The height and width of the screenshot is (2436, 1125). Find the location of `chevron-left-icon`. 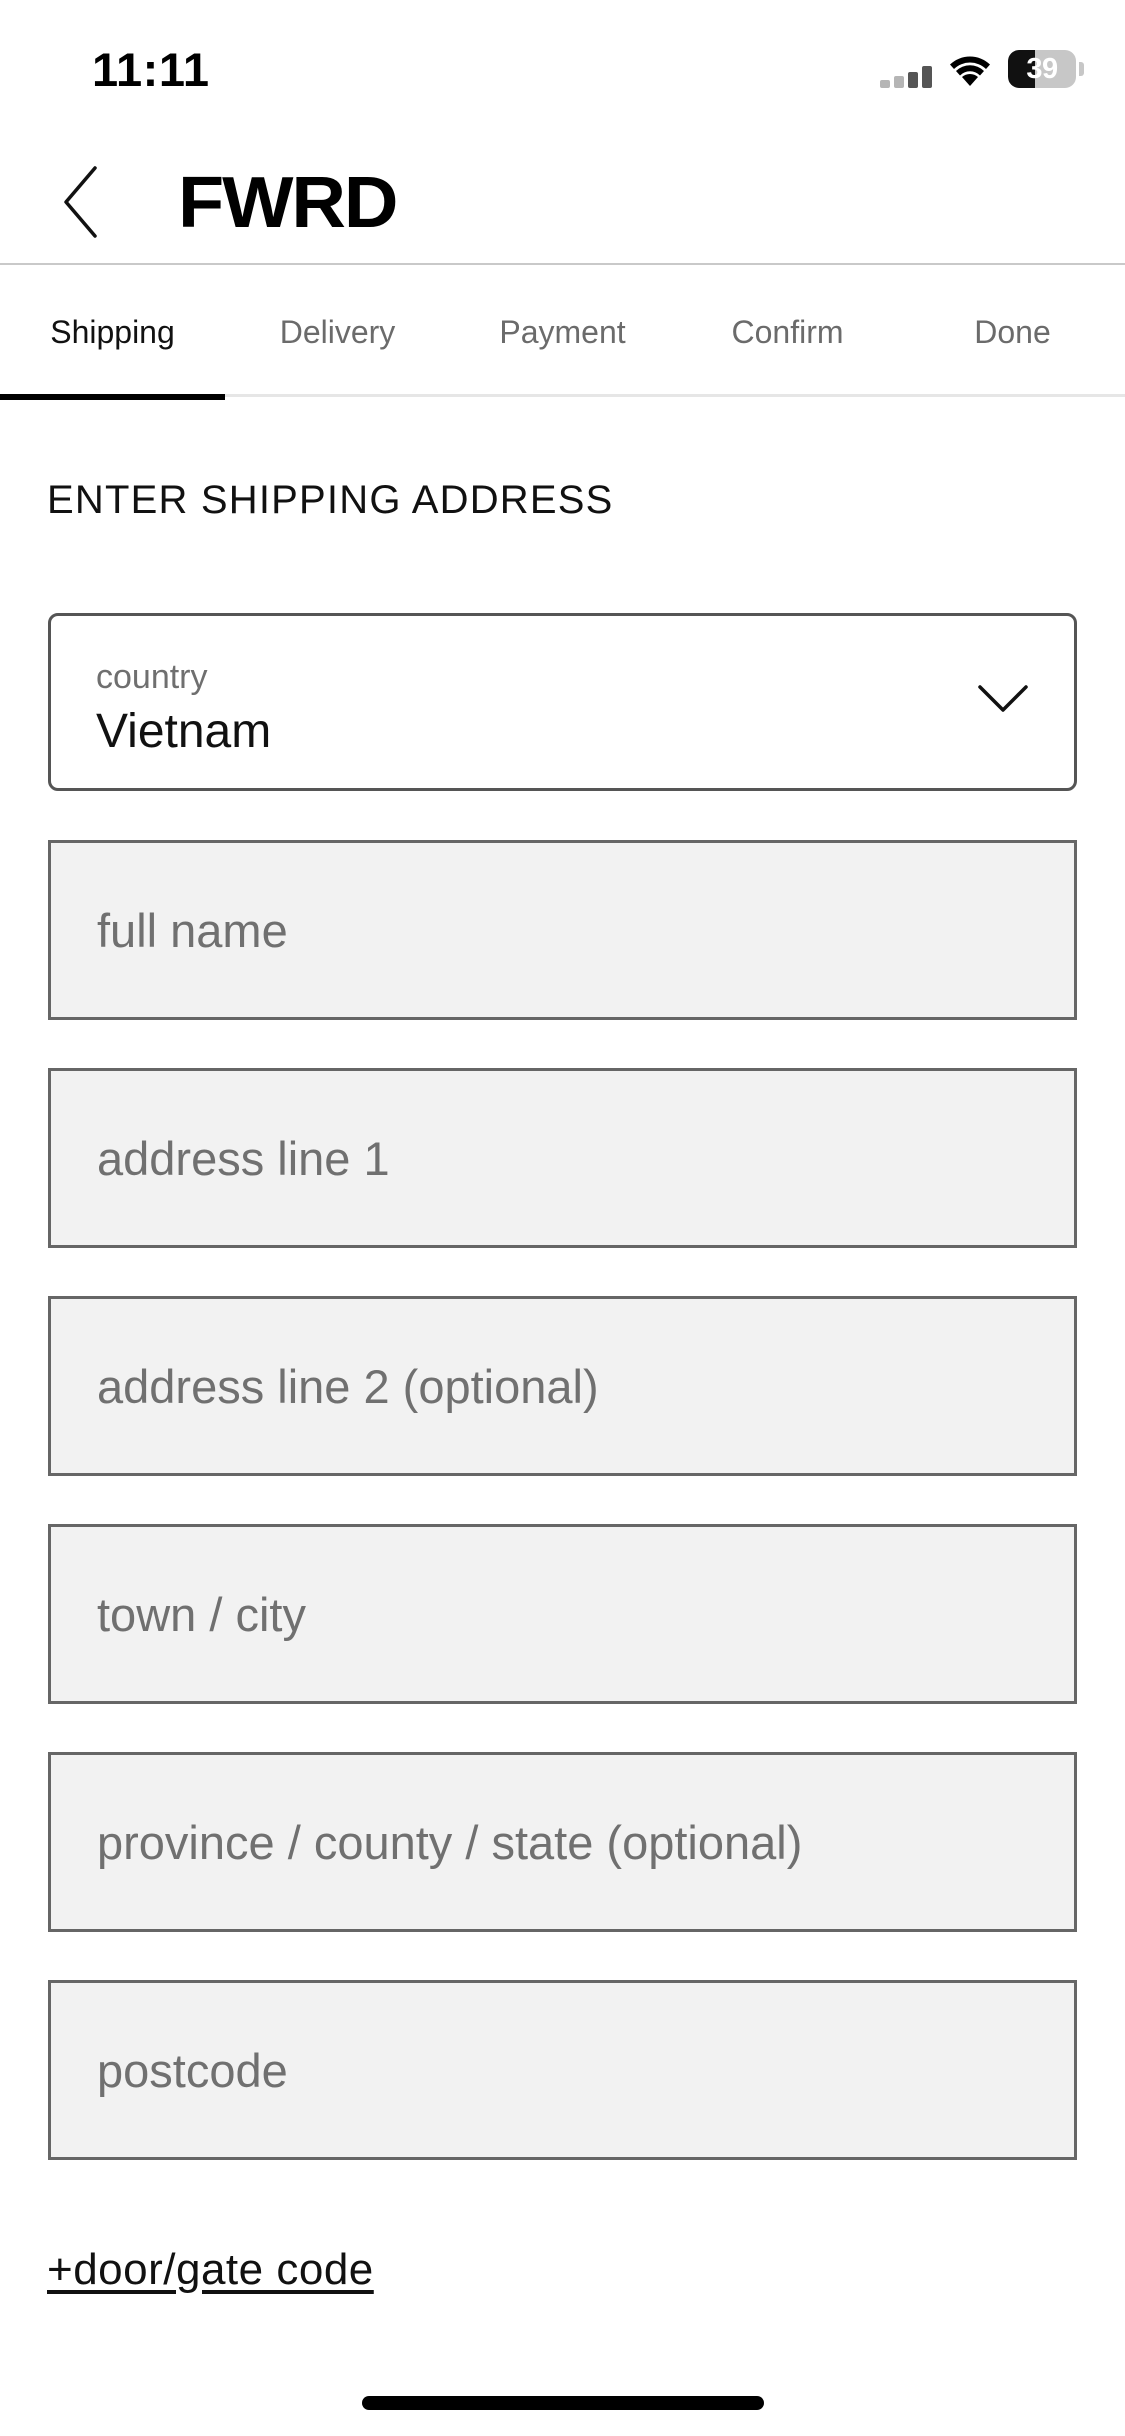

chevron-left-icon is located at coordinates (80, 202).